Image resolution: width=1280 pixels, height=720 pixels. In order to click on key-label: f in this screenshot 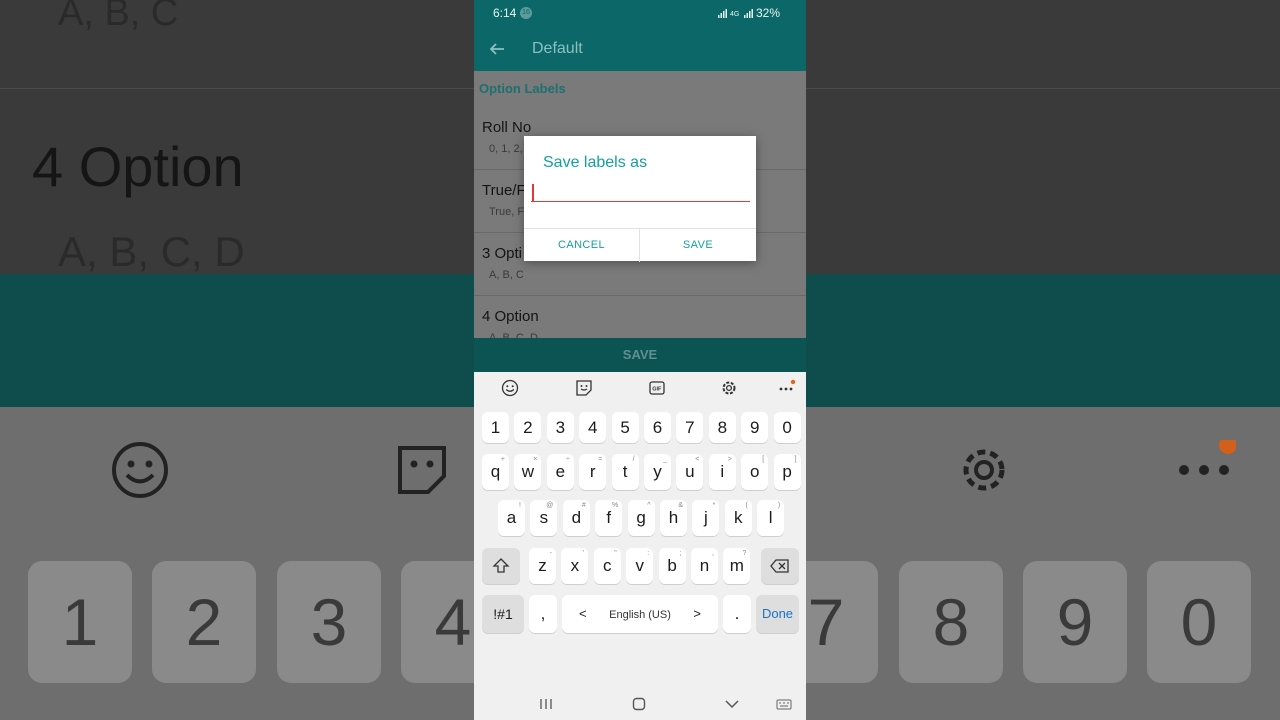, I will do `click(609, 517)`.